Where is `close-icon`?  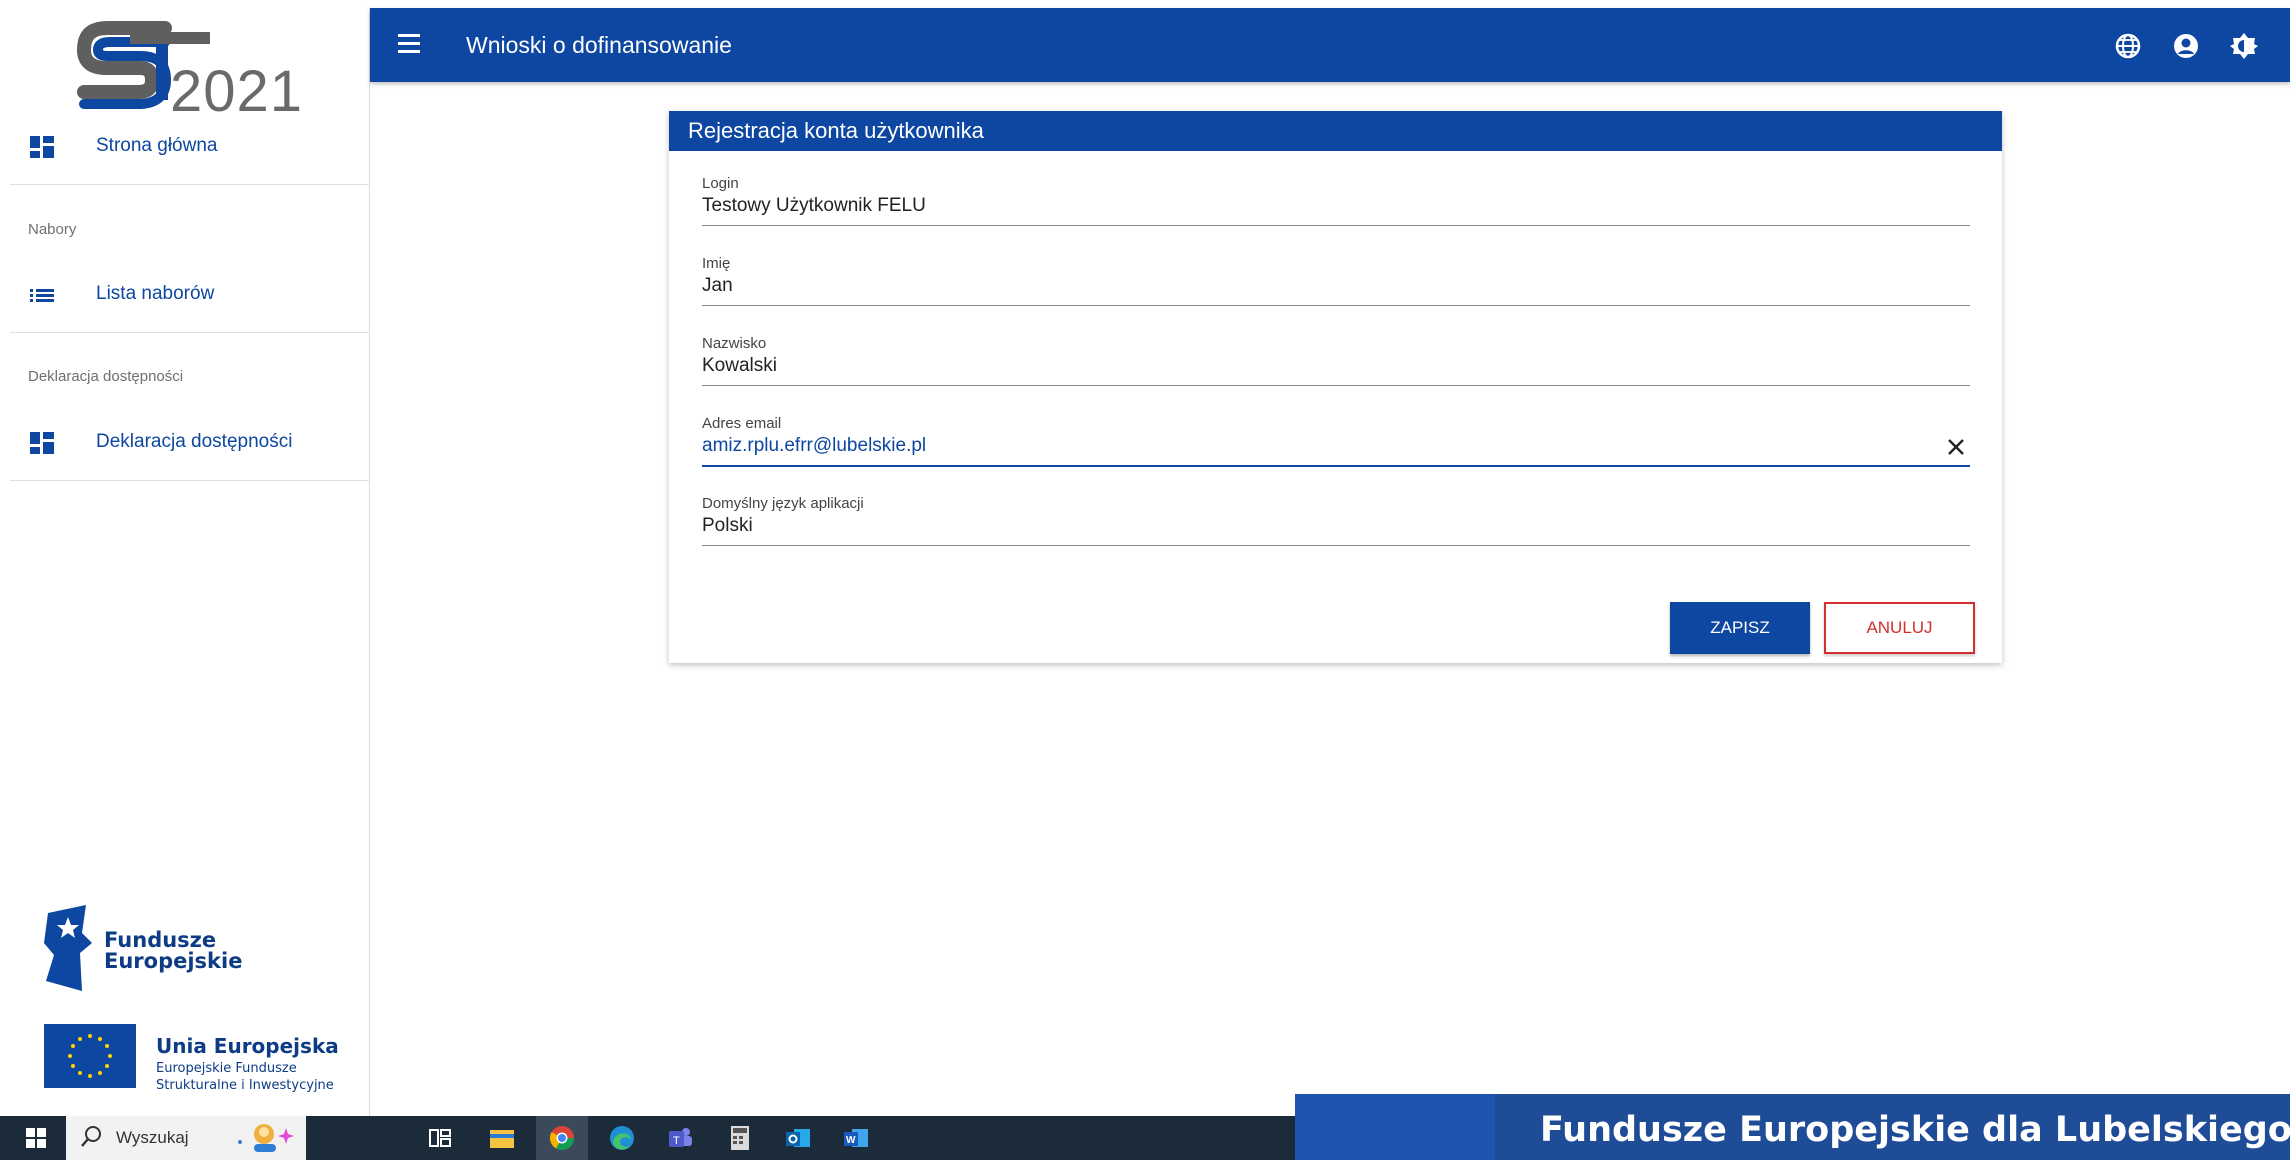
close-icon is located at coordinates (1956, 447).